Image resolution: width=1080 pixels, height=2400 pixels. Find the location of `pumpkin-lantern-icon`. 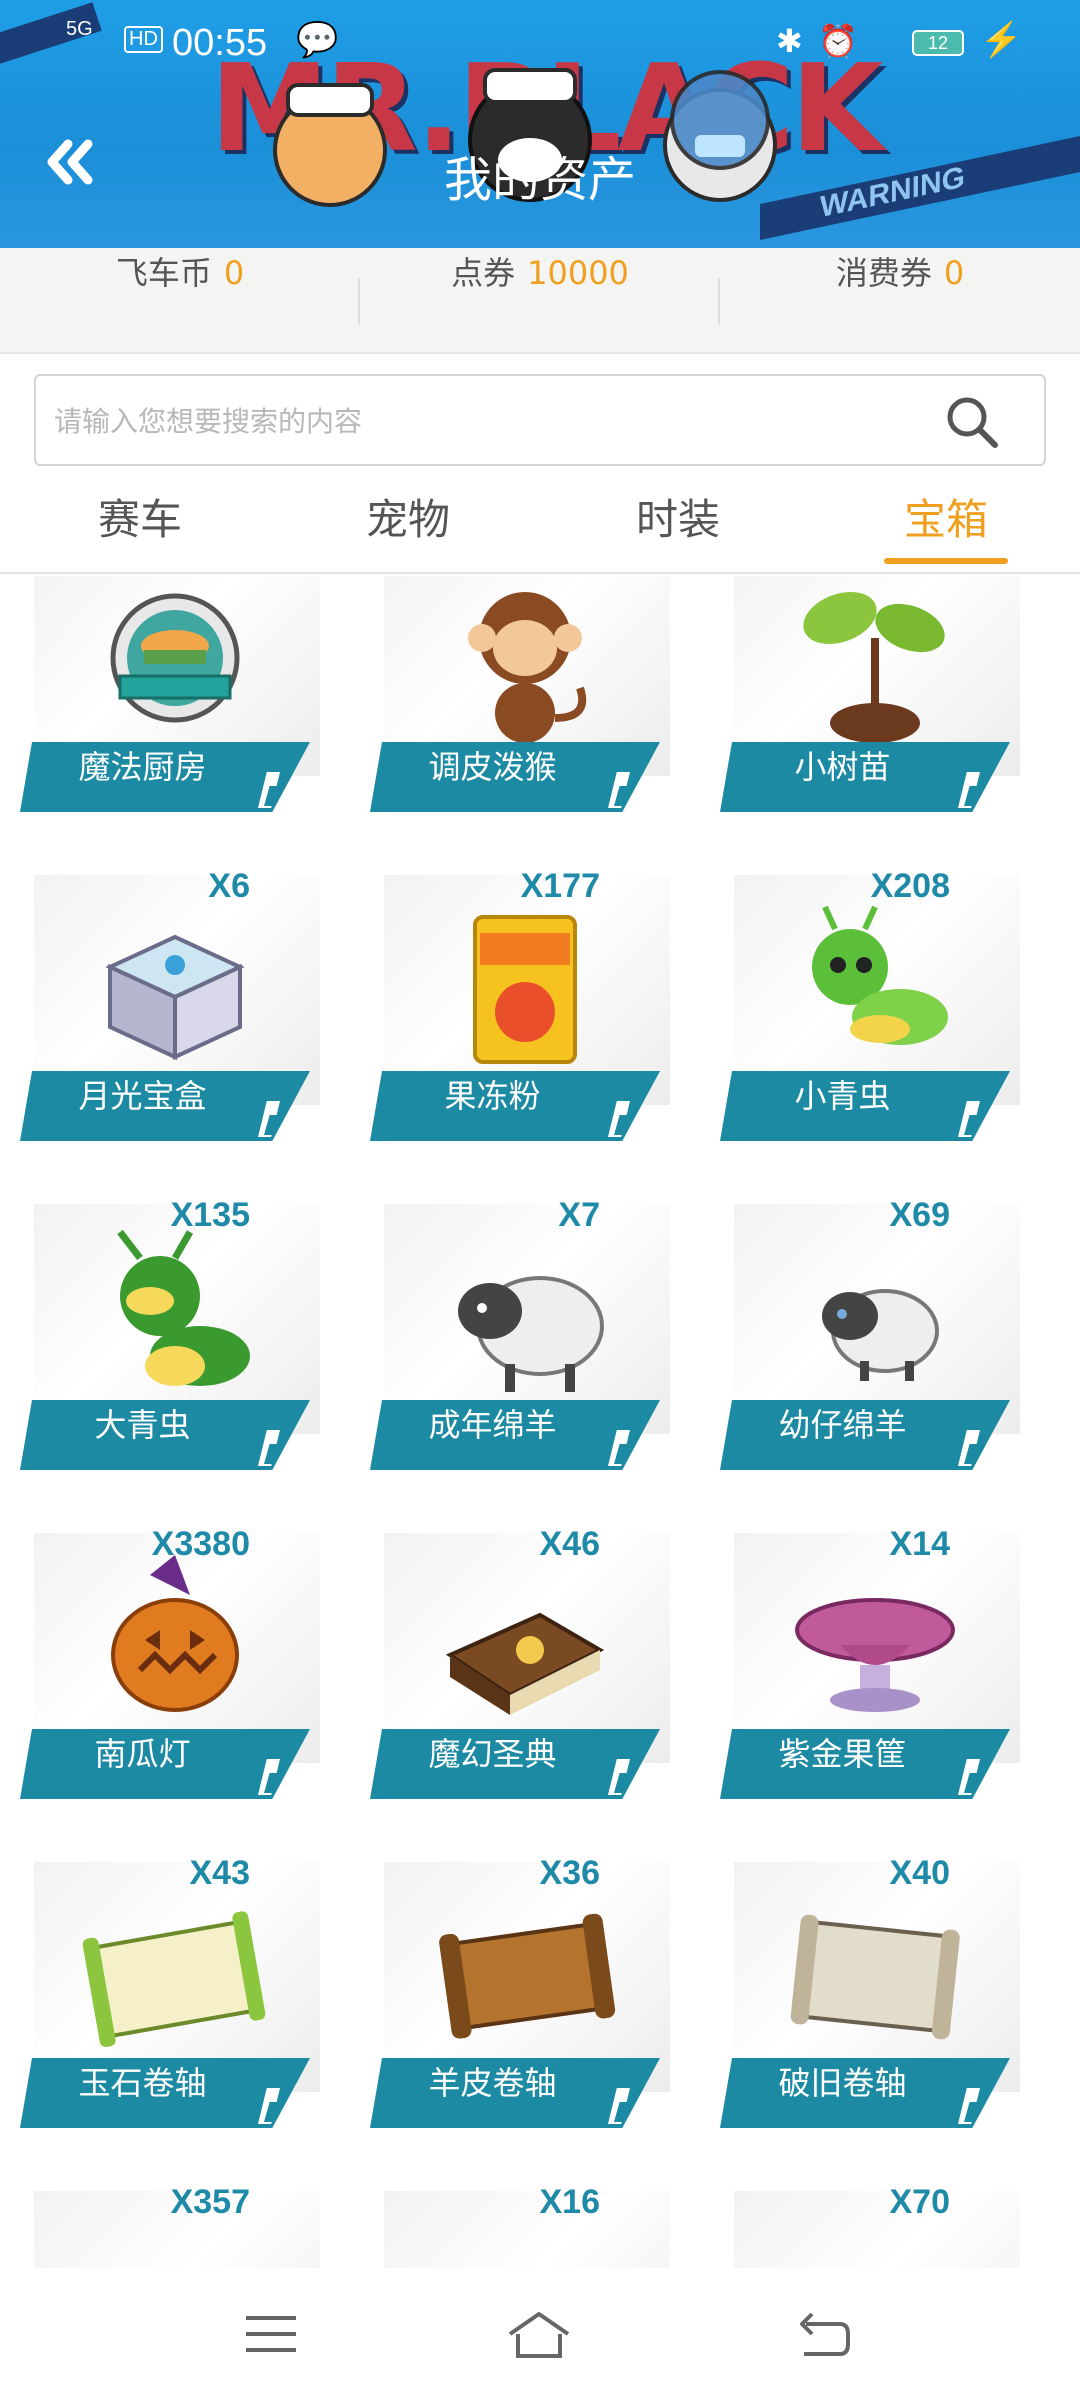

pumpkin-lantern-icon is located at coordinates (175, 1633).